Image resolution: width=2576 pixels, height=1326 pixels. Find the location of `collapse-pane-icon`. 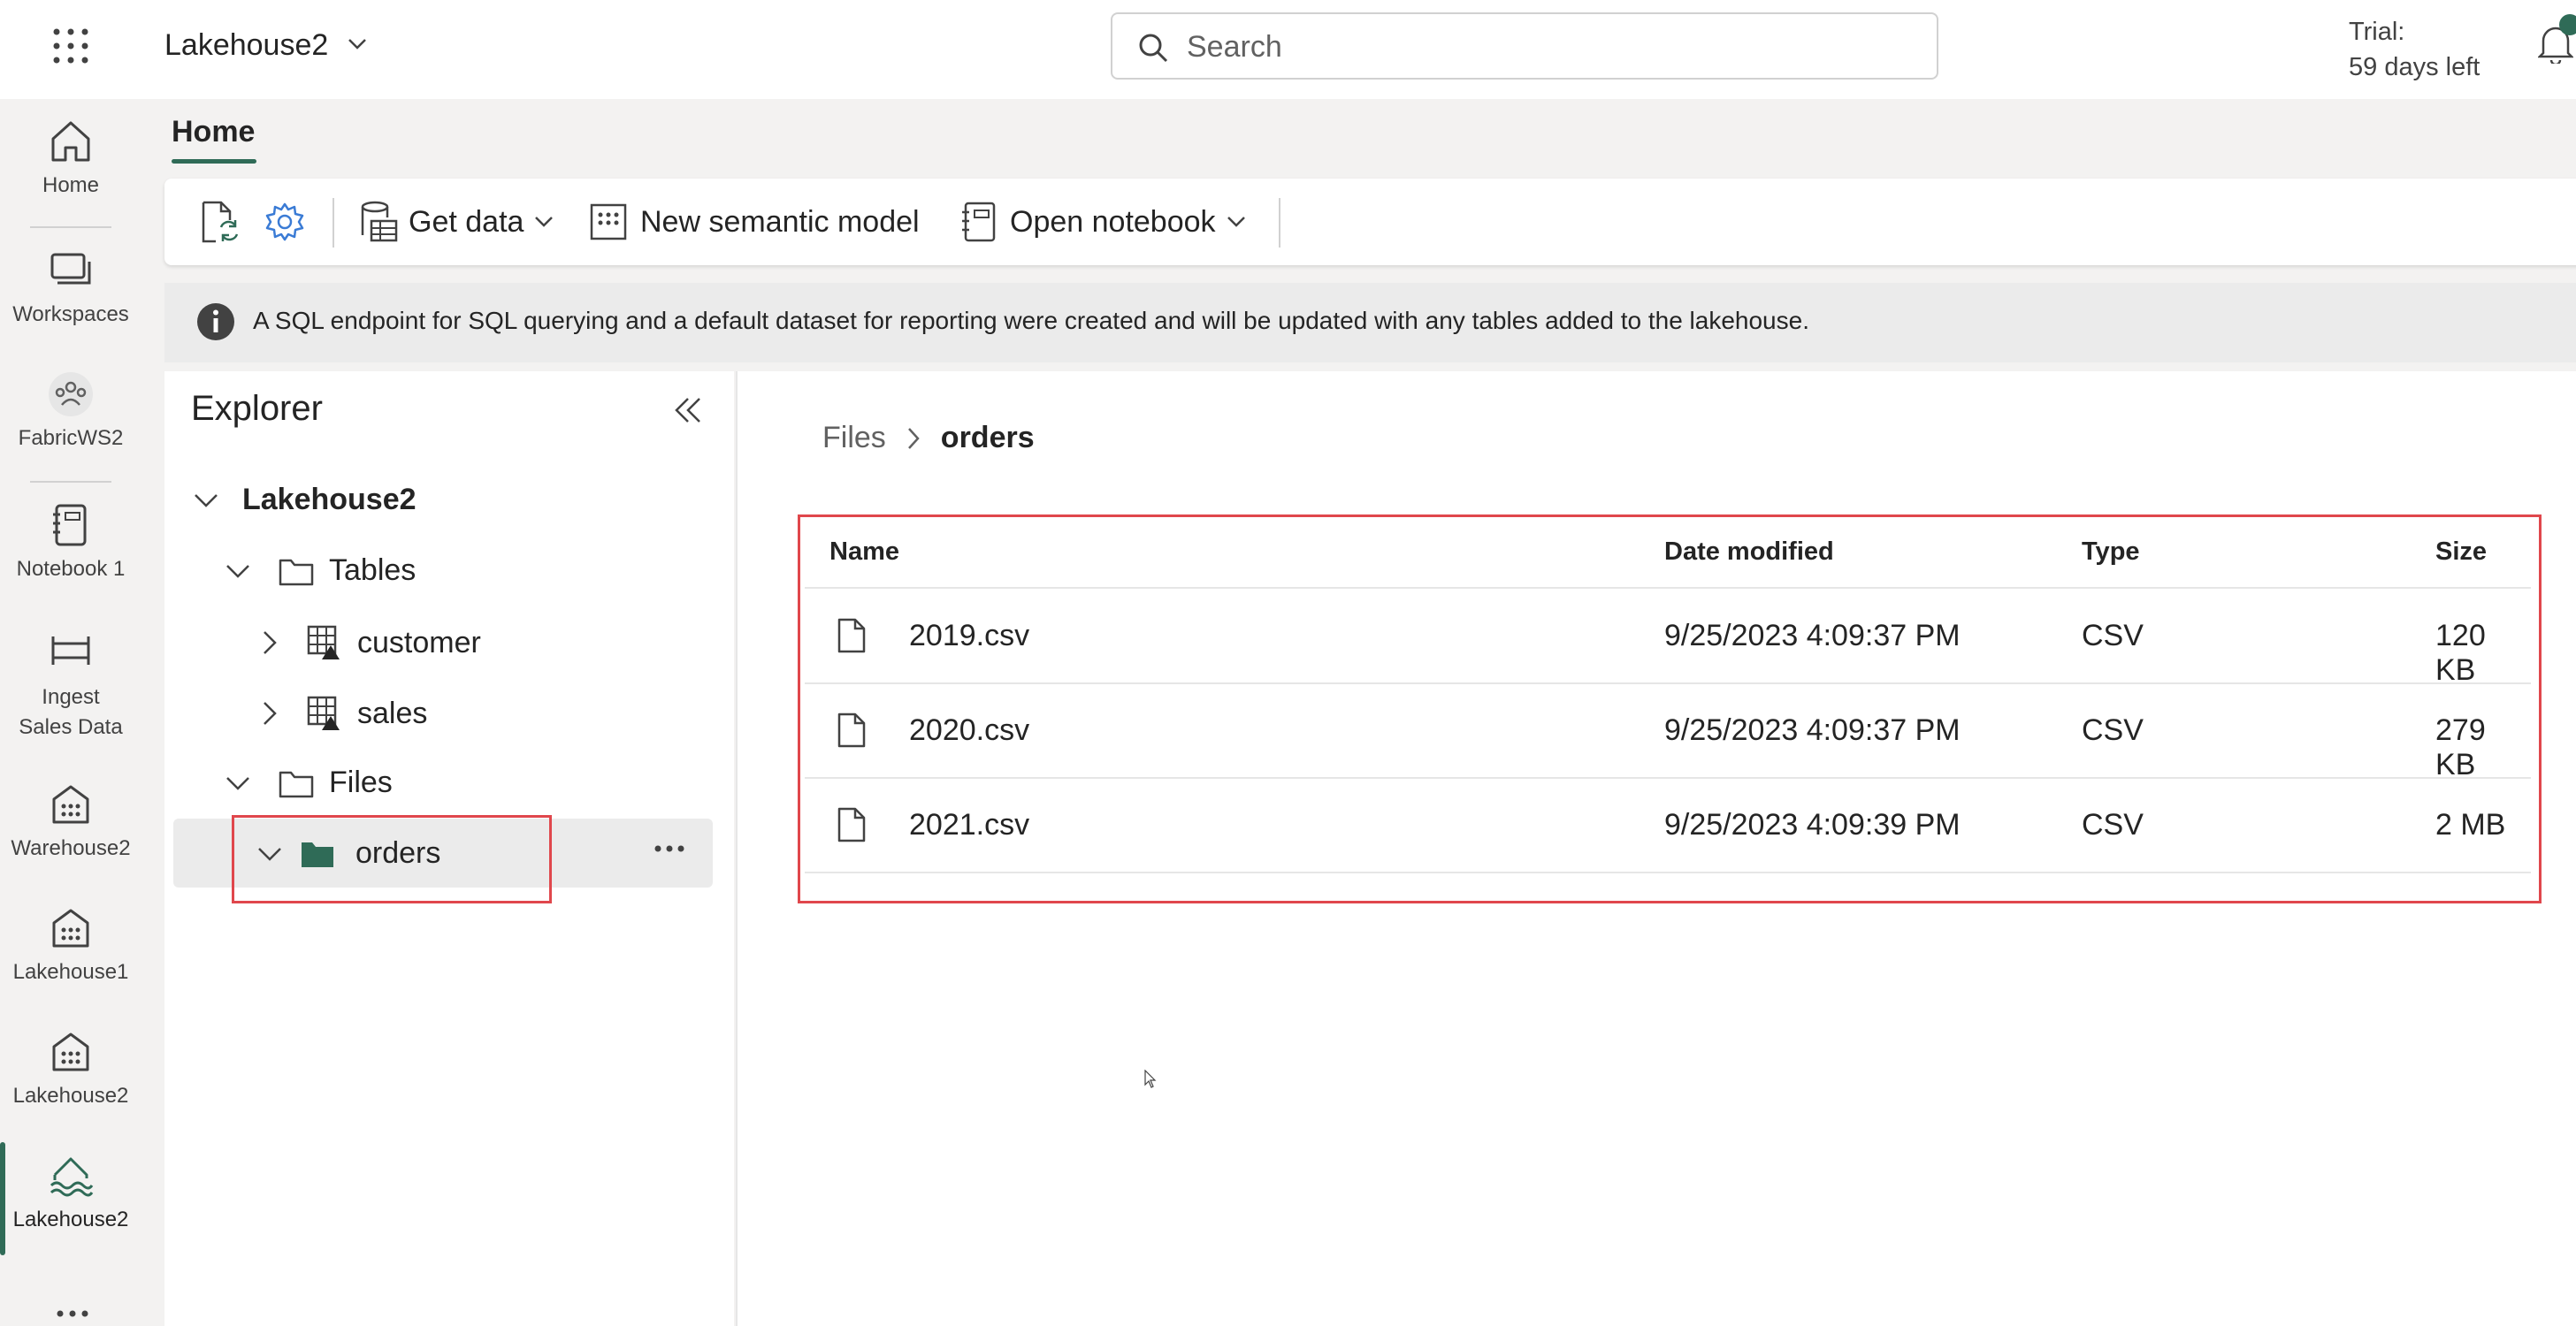

collapse-pane-icon is located at coordinates (688, 410).